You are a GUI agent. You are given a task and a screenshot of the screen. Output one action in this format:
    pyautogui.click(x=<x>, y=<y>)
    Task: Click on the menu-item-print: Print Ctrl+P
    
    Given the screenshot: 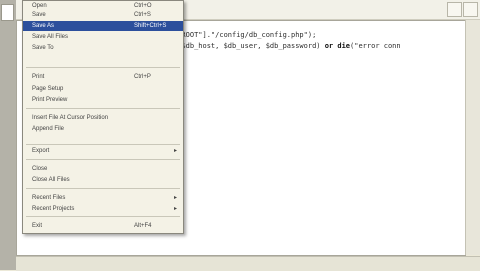 What is the action you would take?
    pyautogui.click(x=103, y=77)
    